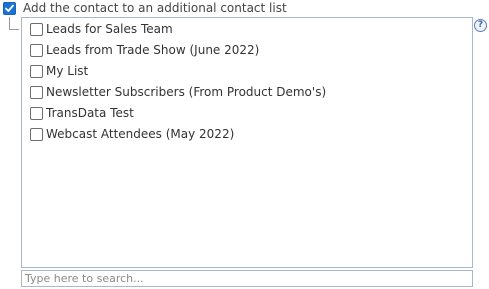  I want to click on checkmark-icon, so click(9, 8).